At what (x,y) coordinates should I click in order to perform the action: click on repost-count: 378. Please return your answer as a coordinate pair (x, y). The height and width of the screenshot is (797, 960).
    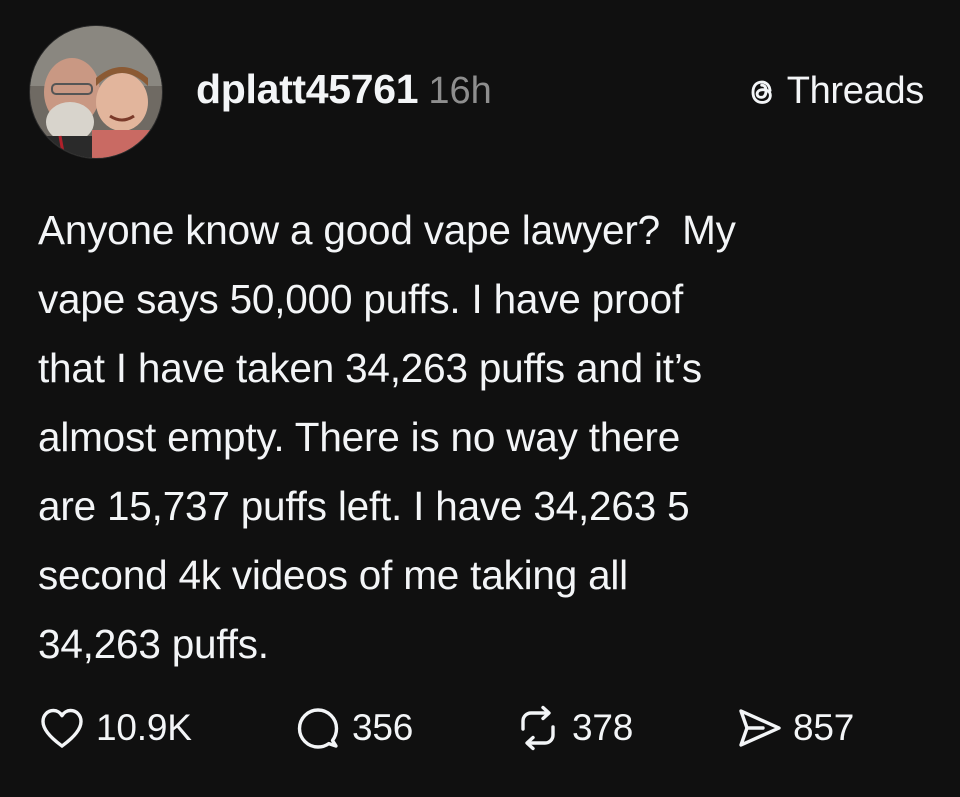
    Looking at the image, I should click on (603, 727).